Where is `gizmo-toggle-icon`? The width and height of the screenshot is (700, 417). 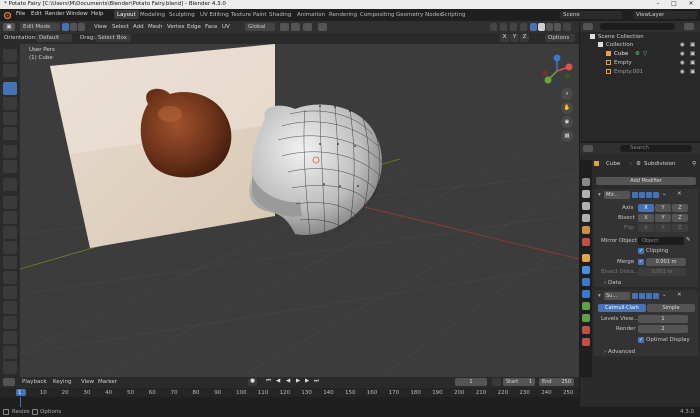
gizmo-toggle-icon is located at coordinates (503, 27).